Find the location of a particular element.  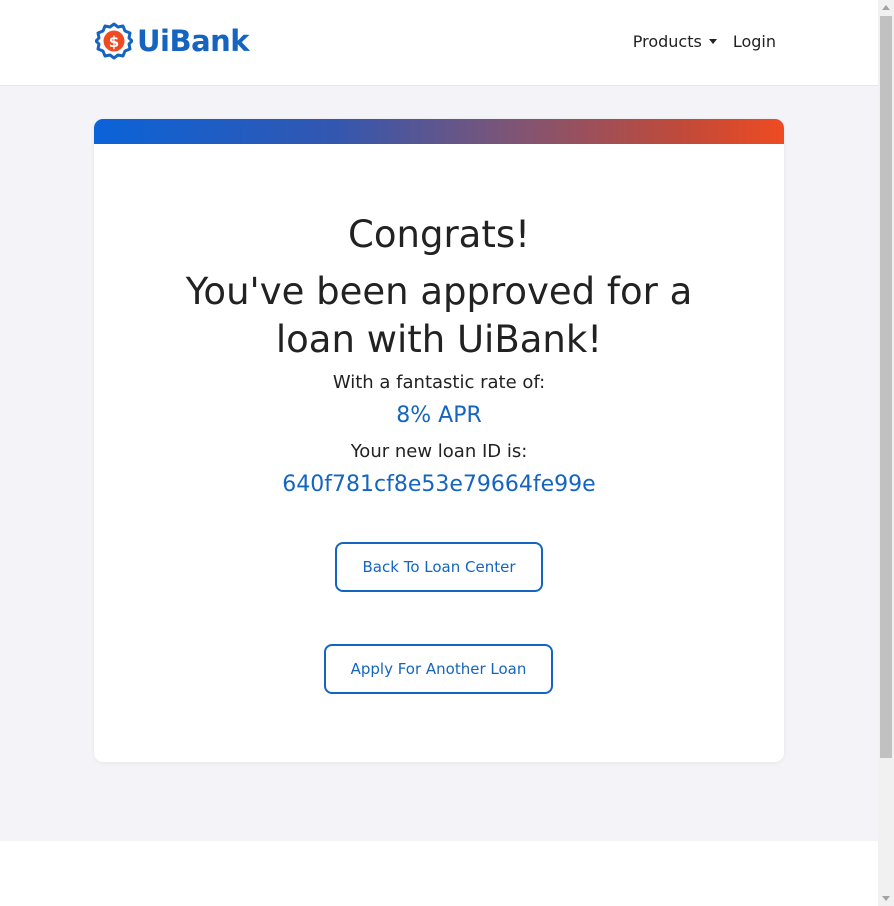

nav-links: Products Login is located at coordinates (704, 41).